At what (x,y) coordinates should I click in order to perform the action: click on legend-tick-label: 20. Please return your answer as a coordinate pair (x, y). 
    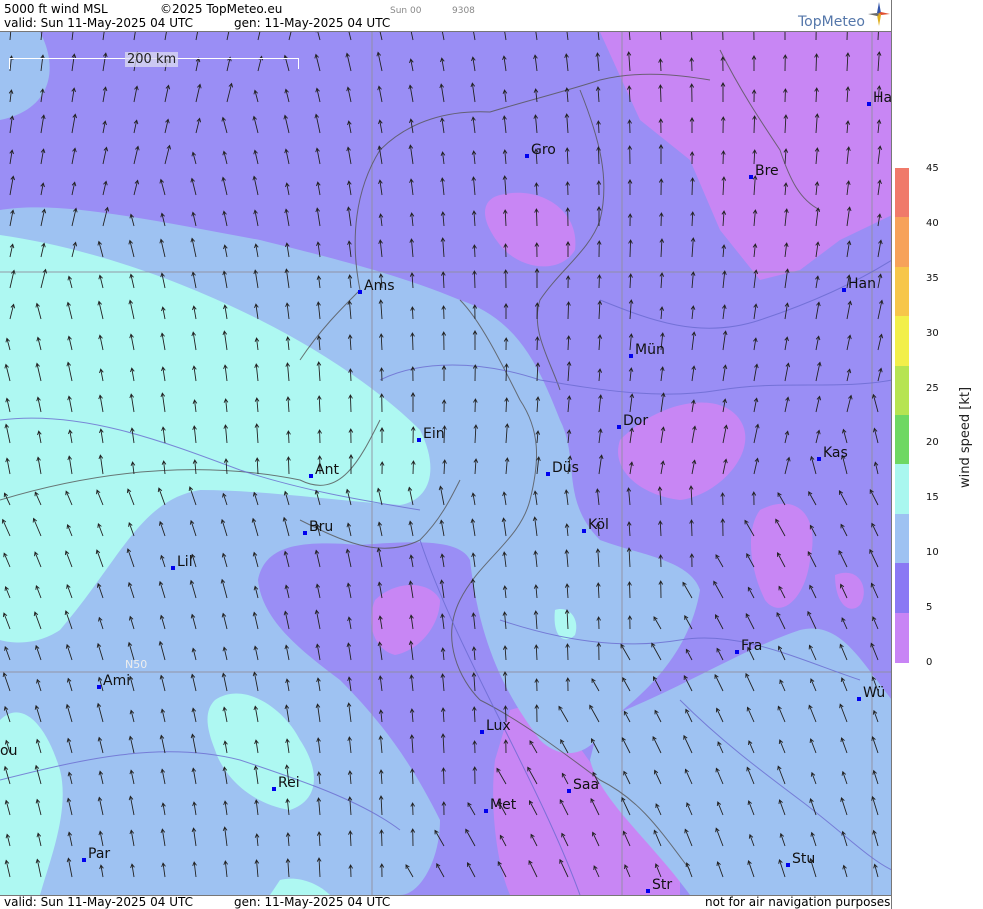
    Looking at the image, I should click on (932, 443).